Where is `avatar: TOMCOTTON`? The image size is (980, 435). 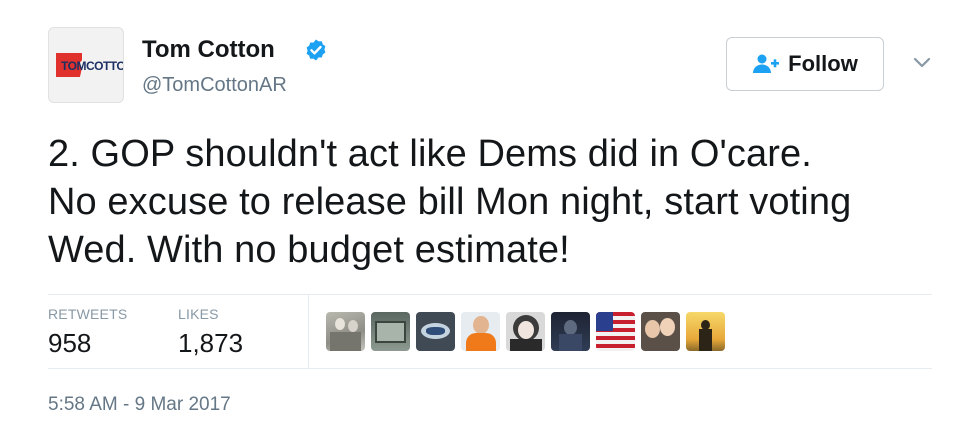 avatar: TOMCOTTON is located at coordinates (86, 65).